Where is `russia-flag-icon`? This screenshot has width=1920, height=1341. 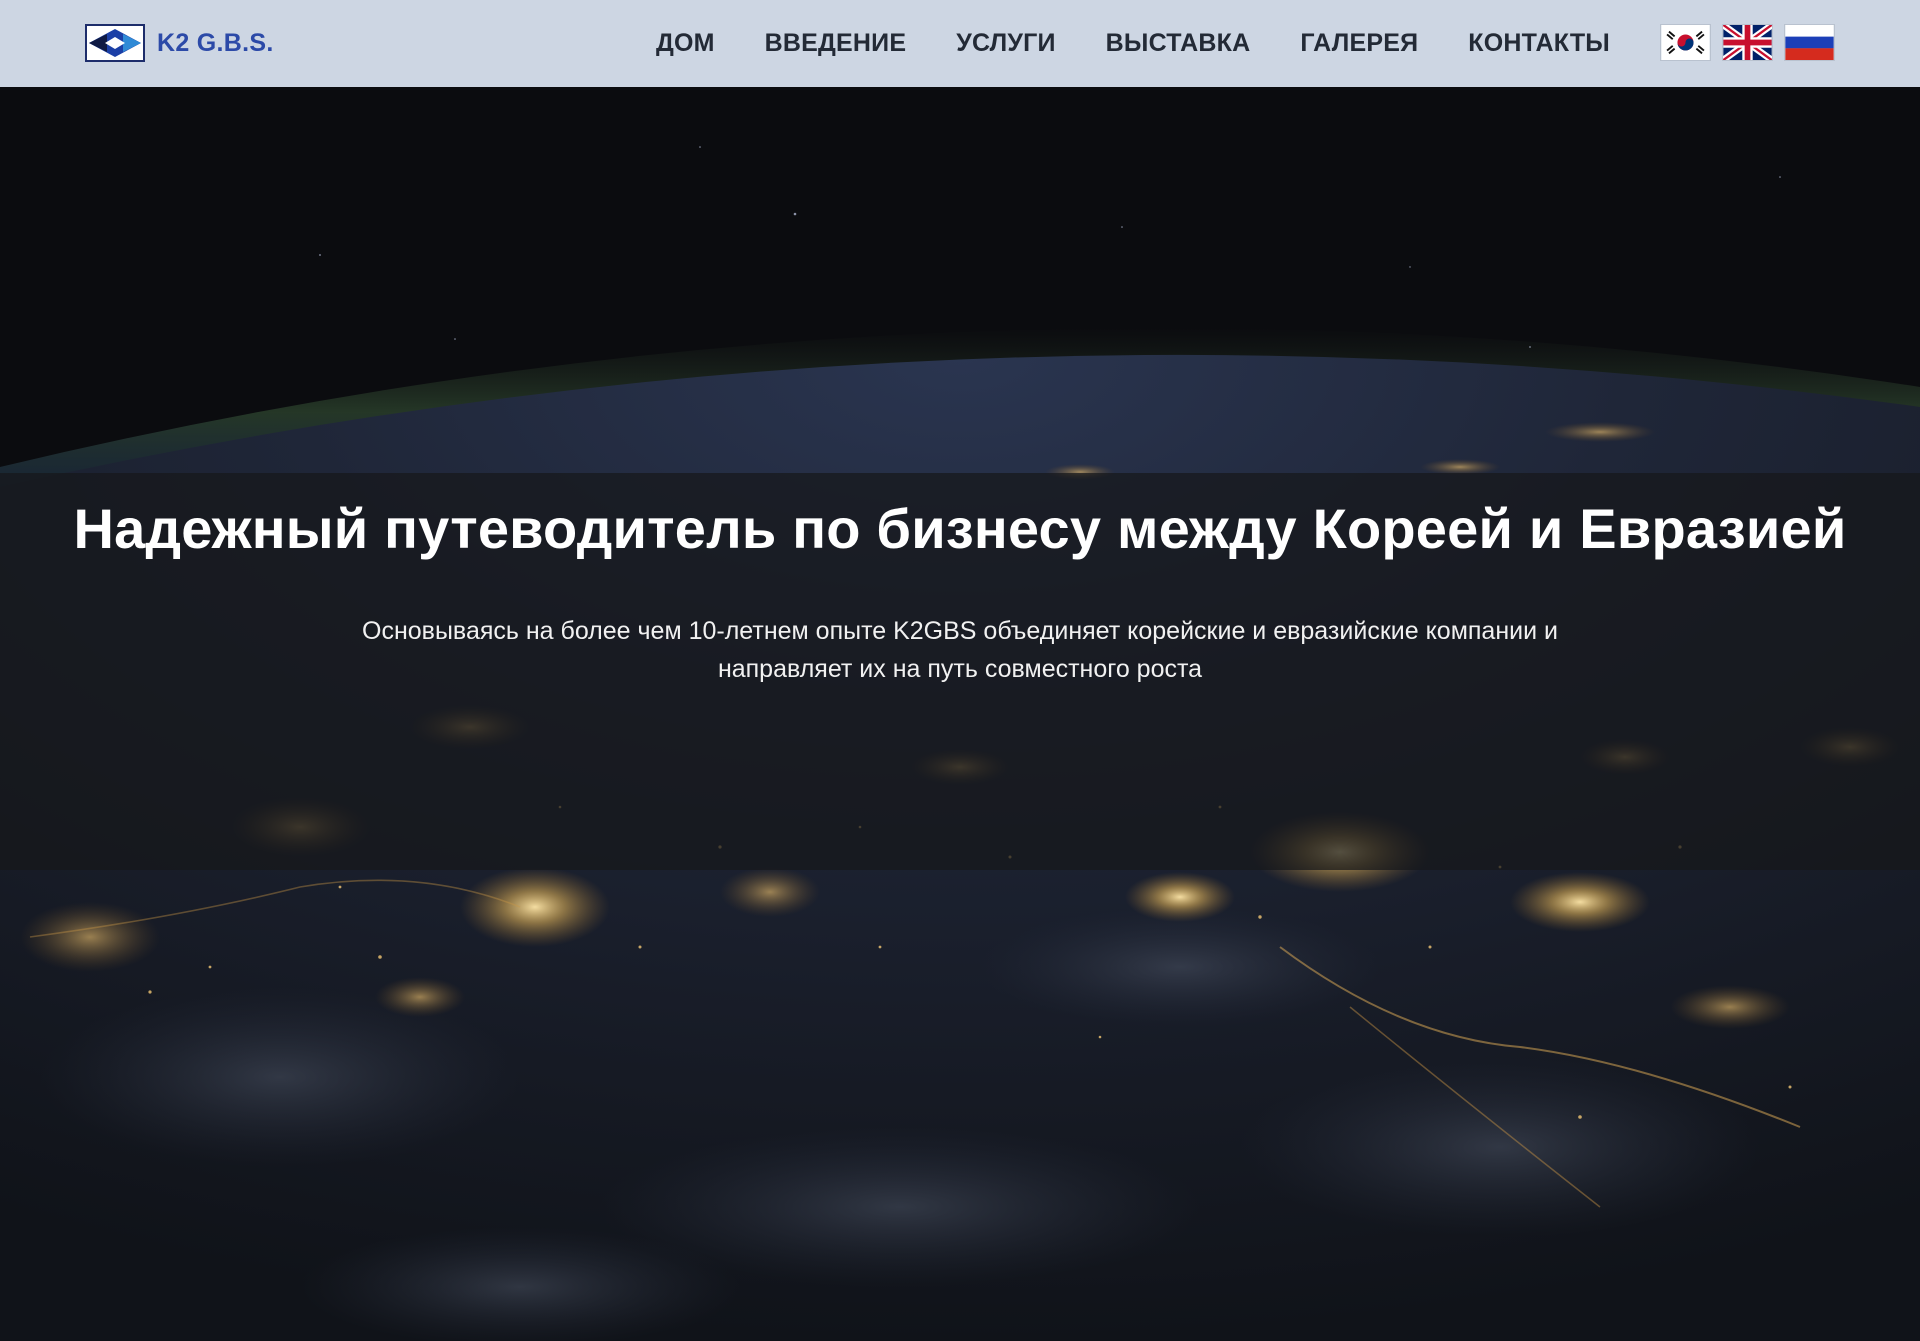
russia-flag-icon is located at coordinates (1809, 42).